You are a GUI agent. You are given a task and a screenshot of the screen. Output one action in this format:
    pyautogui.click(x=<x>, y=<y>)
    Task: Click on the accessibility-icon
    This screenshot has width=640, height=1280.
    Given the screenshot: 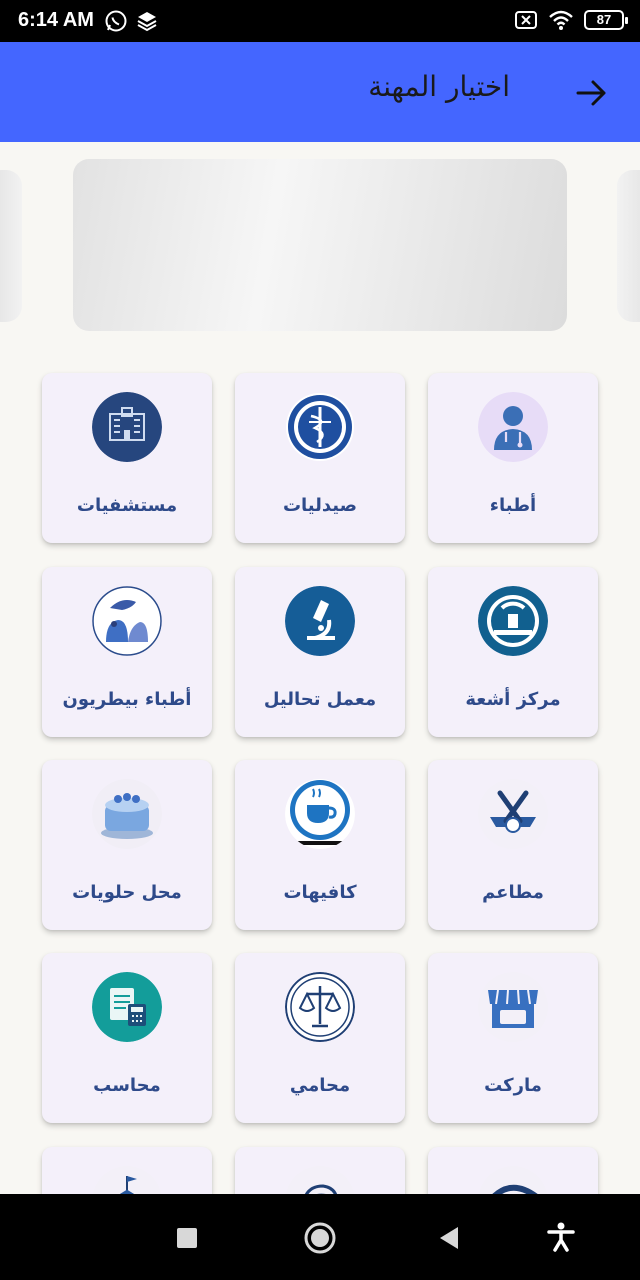 What is the action you would take?
    pyautogui.click(x=561, y=1237)
    